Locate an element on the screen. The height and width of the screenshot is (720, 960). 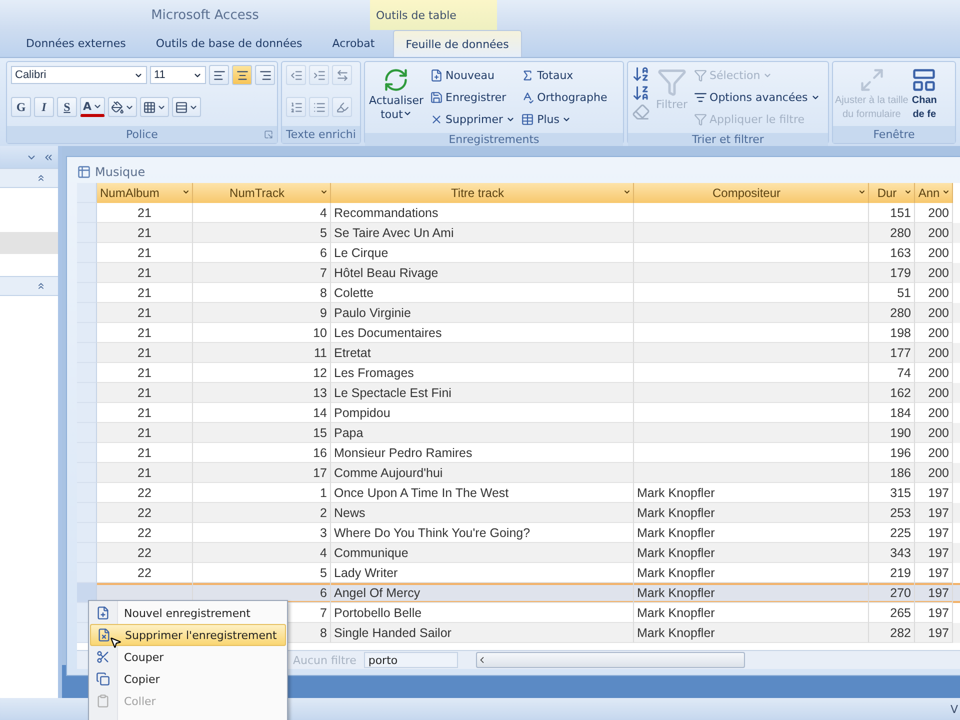
column-header: NumTrack is located at coordinates (262, 193).